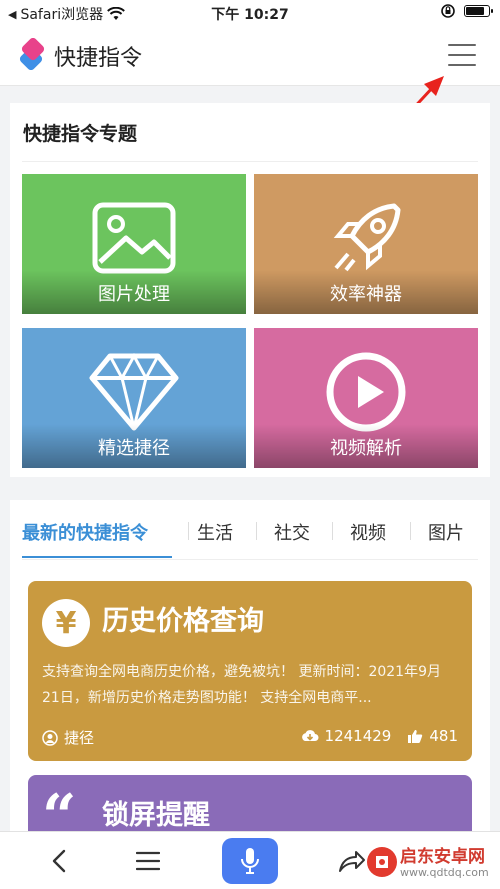 The width and height of the screenshot is (500, 889). What do you see at coordinates (292, 532) in the screenshot?
I see `tab-social: 社交` at bounding box center [292, 532].